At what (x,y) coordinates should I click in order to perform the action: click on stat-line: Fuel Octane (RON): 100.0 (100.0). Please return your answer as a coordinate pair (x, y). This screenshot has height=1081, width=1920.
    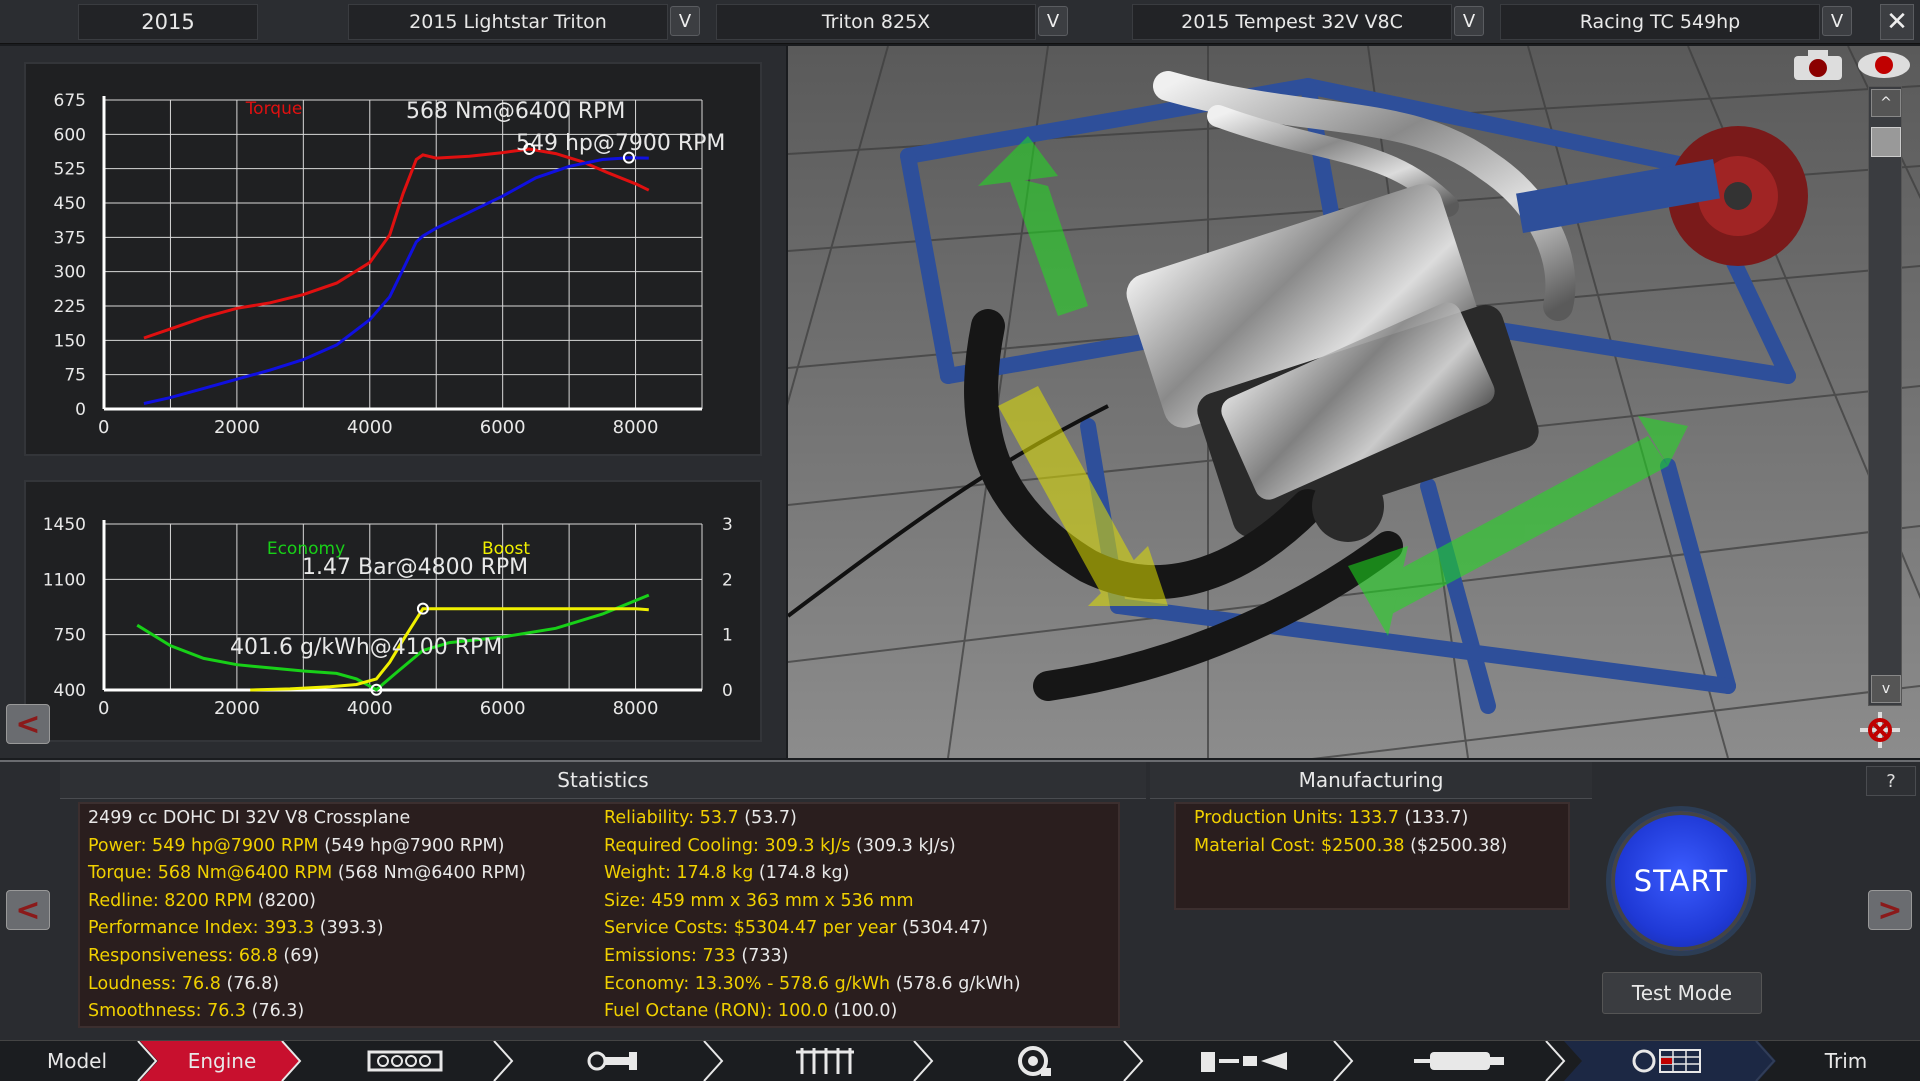
    Looking at the image, I should click on (750, 1011).